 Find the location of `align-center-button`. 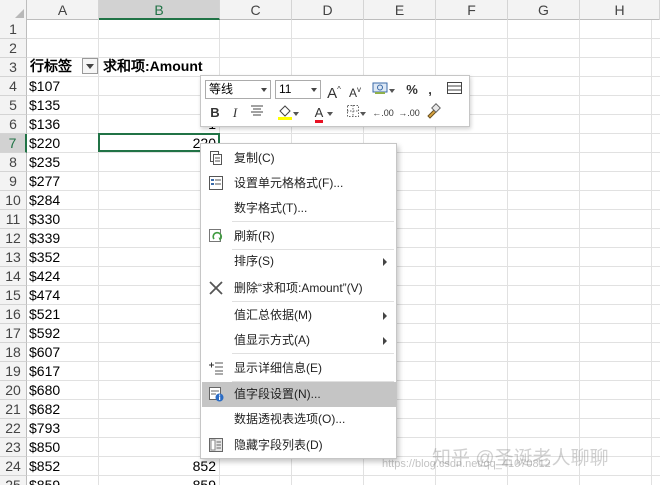

align-center-button is located at coordinates (257, 113).